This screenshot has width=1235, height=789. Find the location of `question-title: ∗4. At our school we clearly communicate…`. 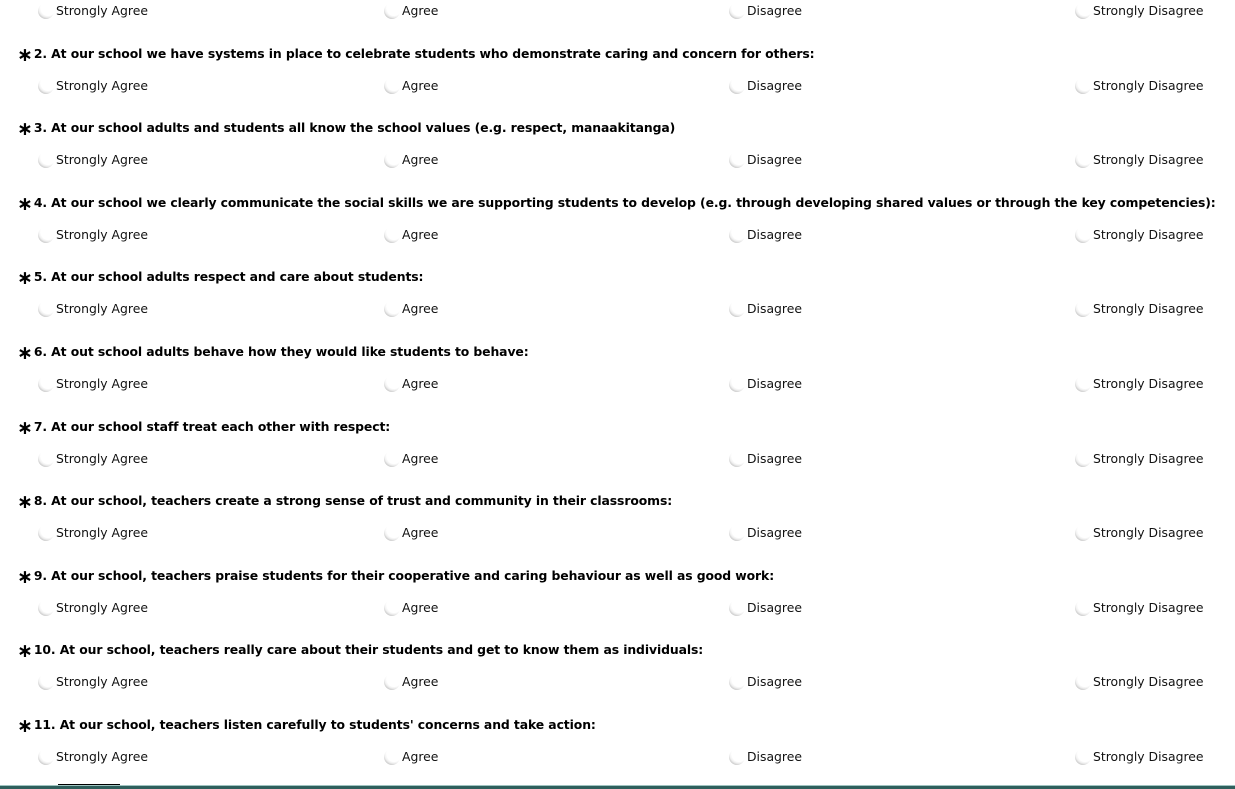

question-title: ∗4. At our school we clearly communicate… is located at coordinates (616, 204).